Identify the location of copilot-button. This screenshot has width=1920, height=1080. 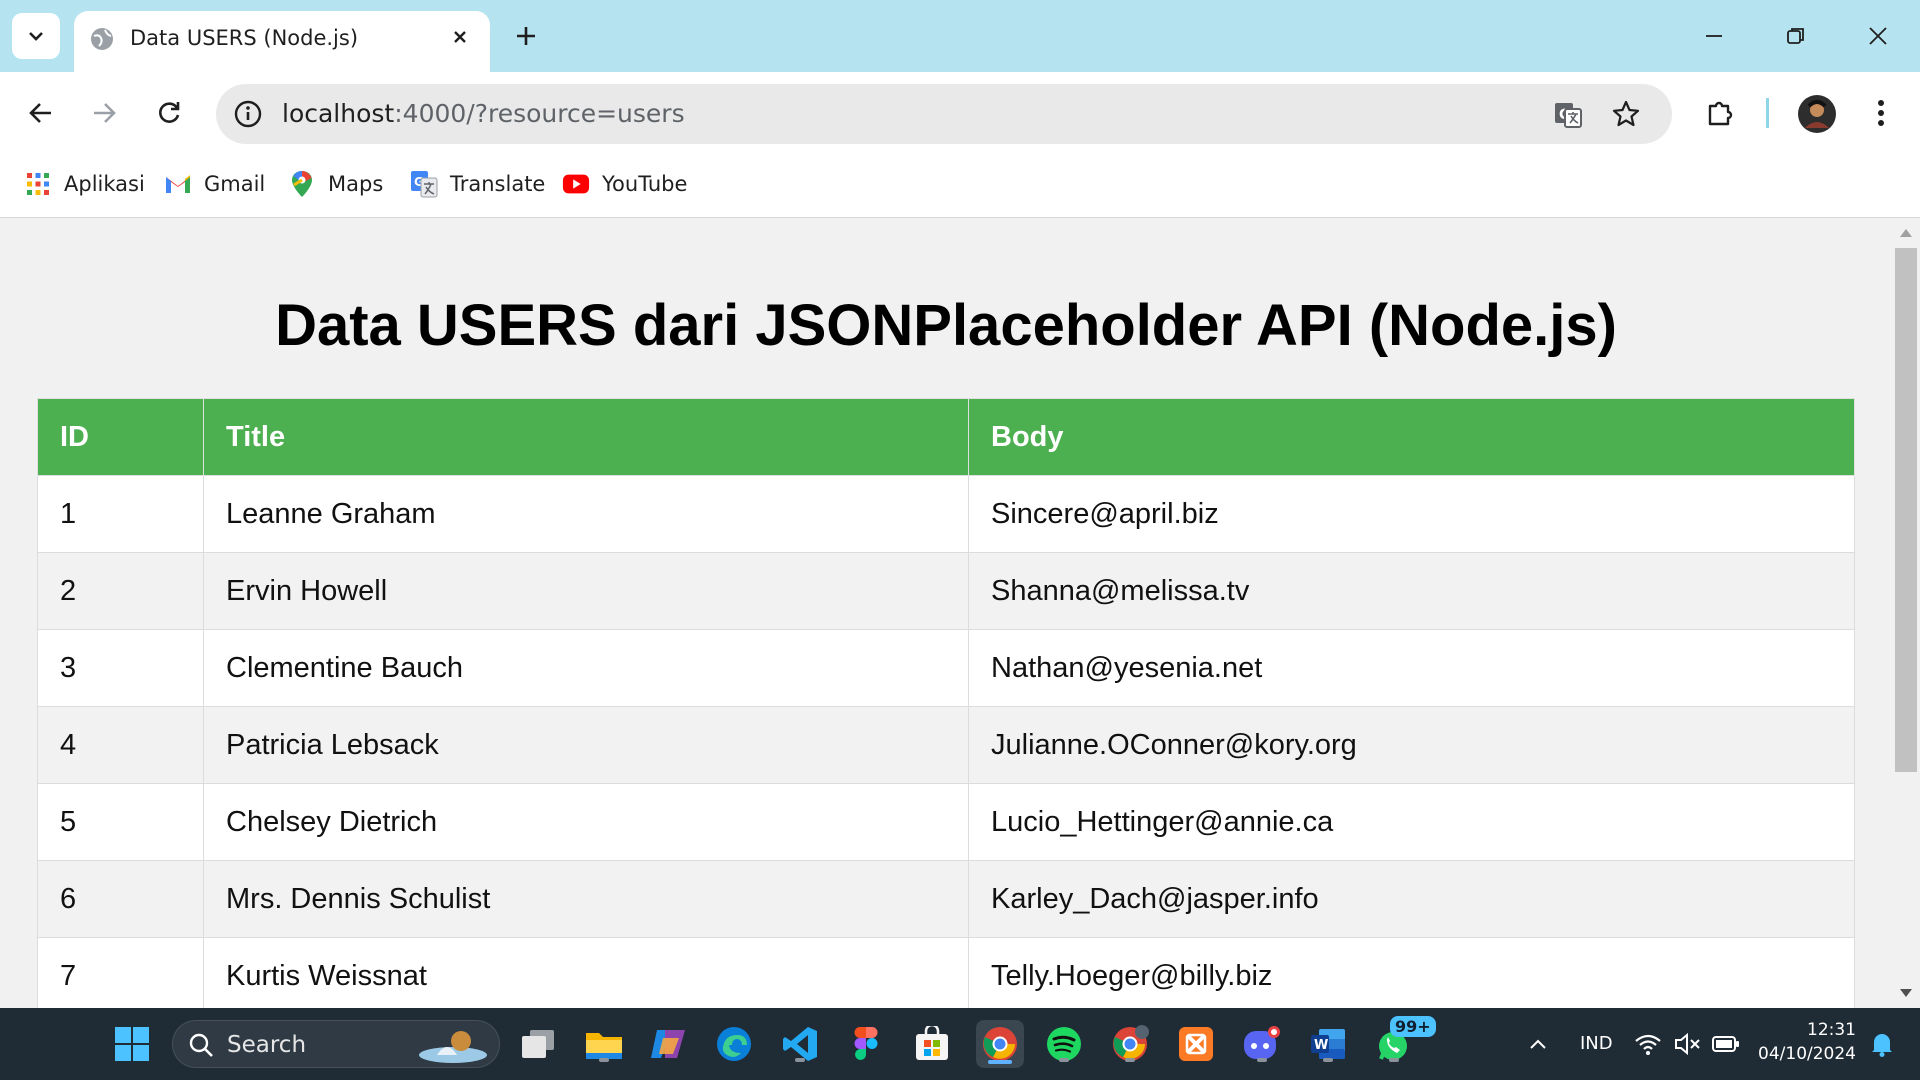
(668, 1044).